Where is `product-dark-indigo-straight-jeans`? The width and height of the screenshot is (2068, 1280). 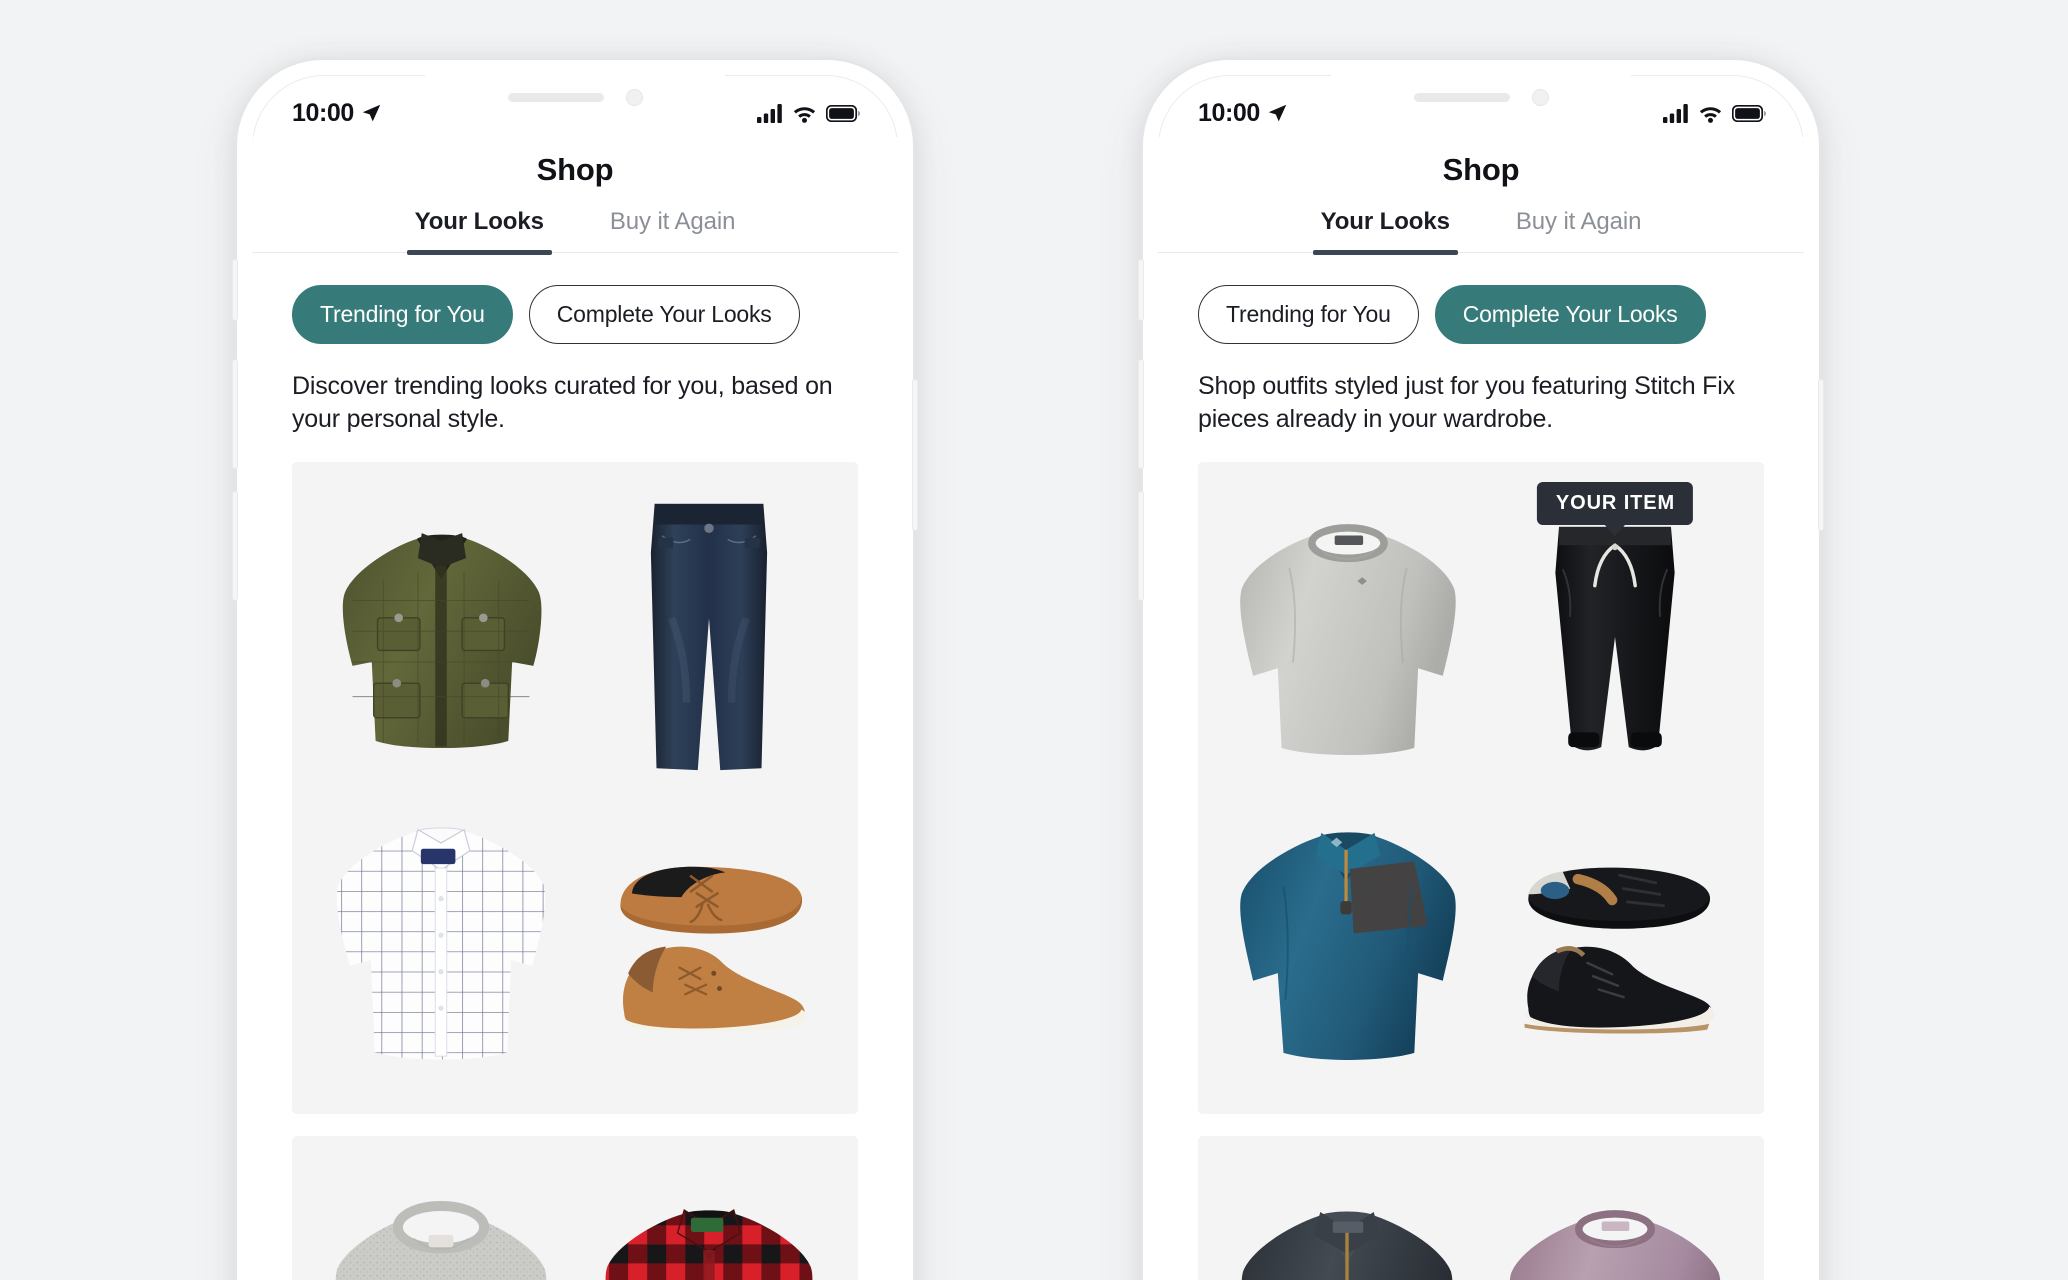
product-dark-indigo-straight-jeans is located at coordinates (709, 636).